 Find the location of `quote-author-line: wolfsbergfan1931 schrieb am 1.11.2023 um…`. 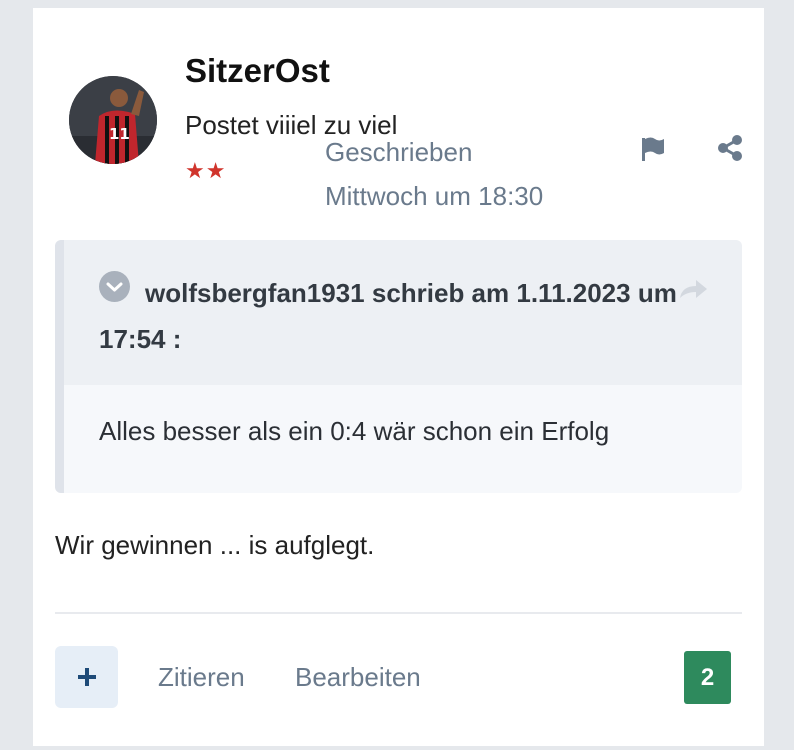

quote-author-line: wolfsbergfan1931 schrieb am 1.11.2023 um… is located at coordinates (399, 316).